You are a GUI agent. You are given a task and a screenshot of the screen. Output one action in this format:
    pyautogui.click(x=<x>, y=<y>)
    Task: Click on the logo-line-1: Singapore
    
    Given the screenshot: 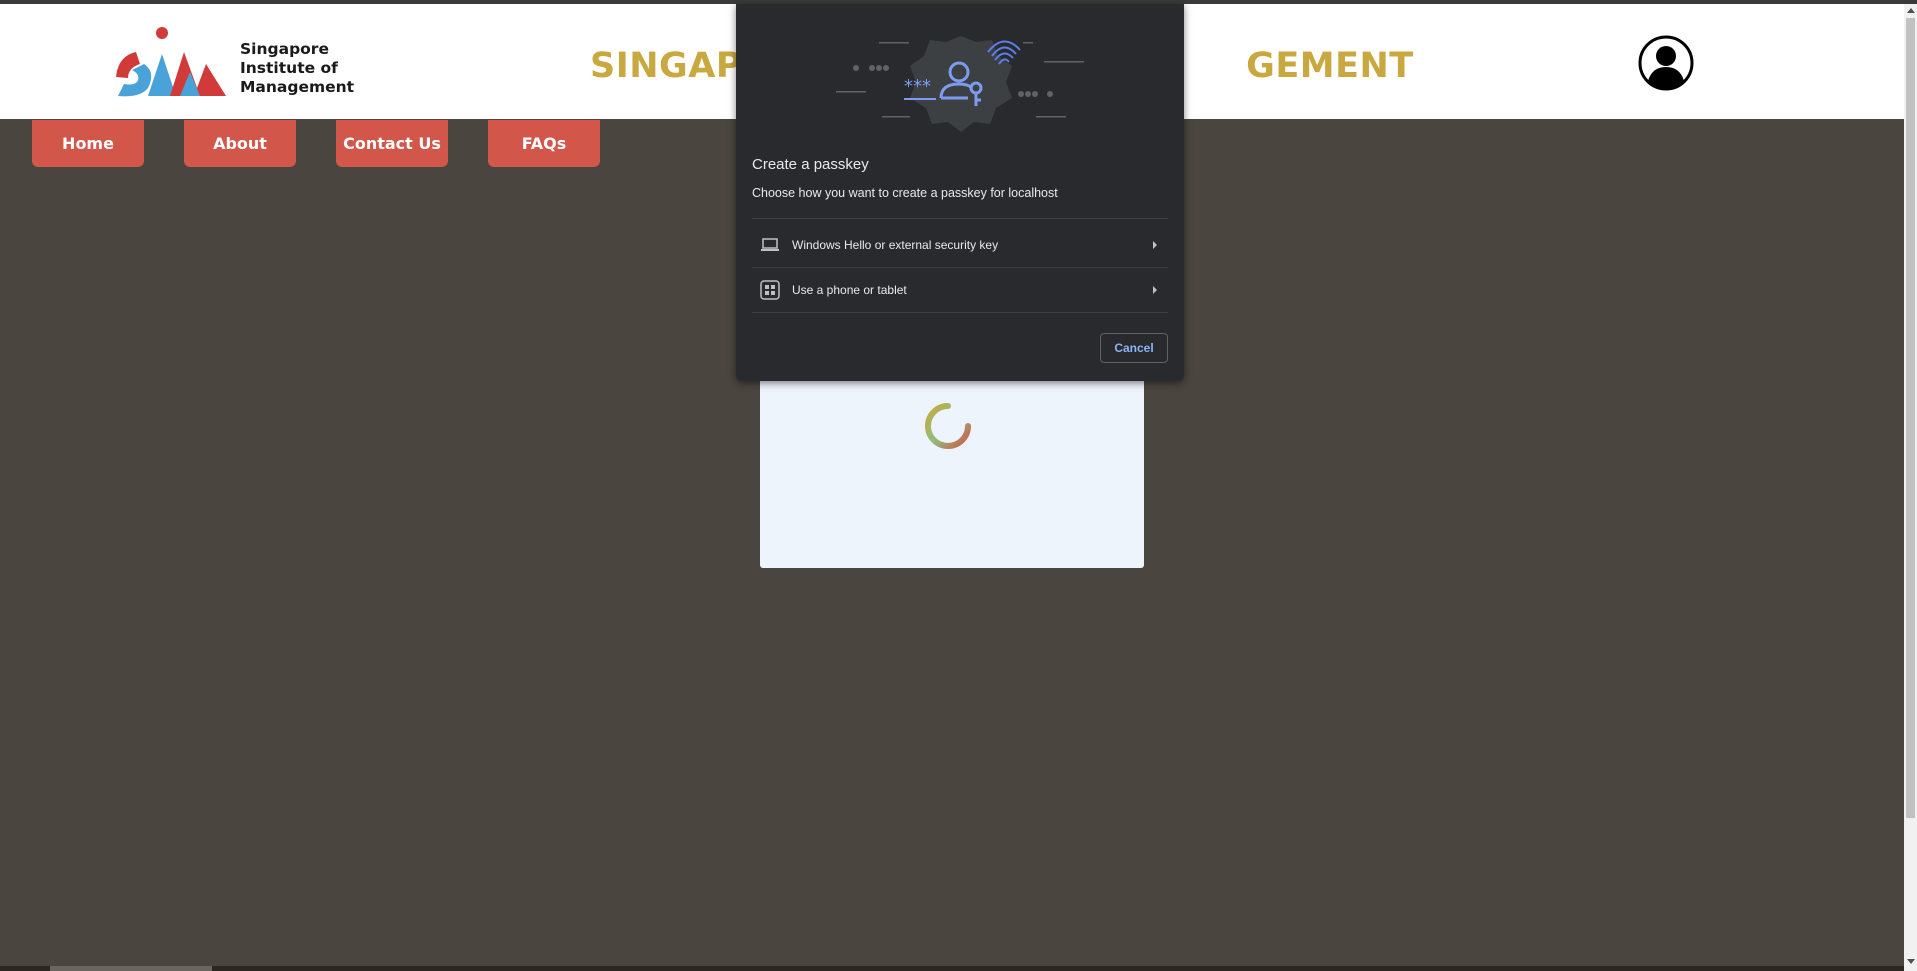 What is the action you would take?
    pyautogui.click(x=284, y=49)
    